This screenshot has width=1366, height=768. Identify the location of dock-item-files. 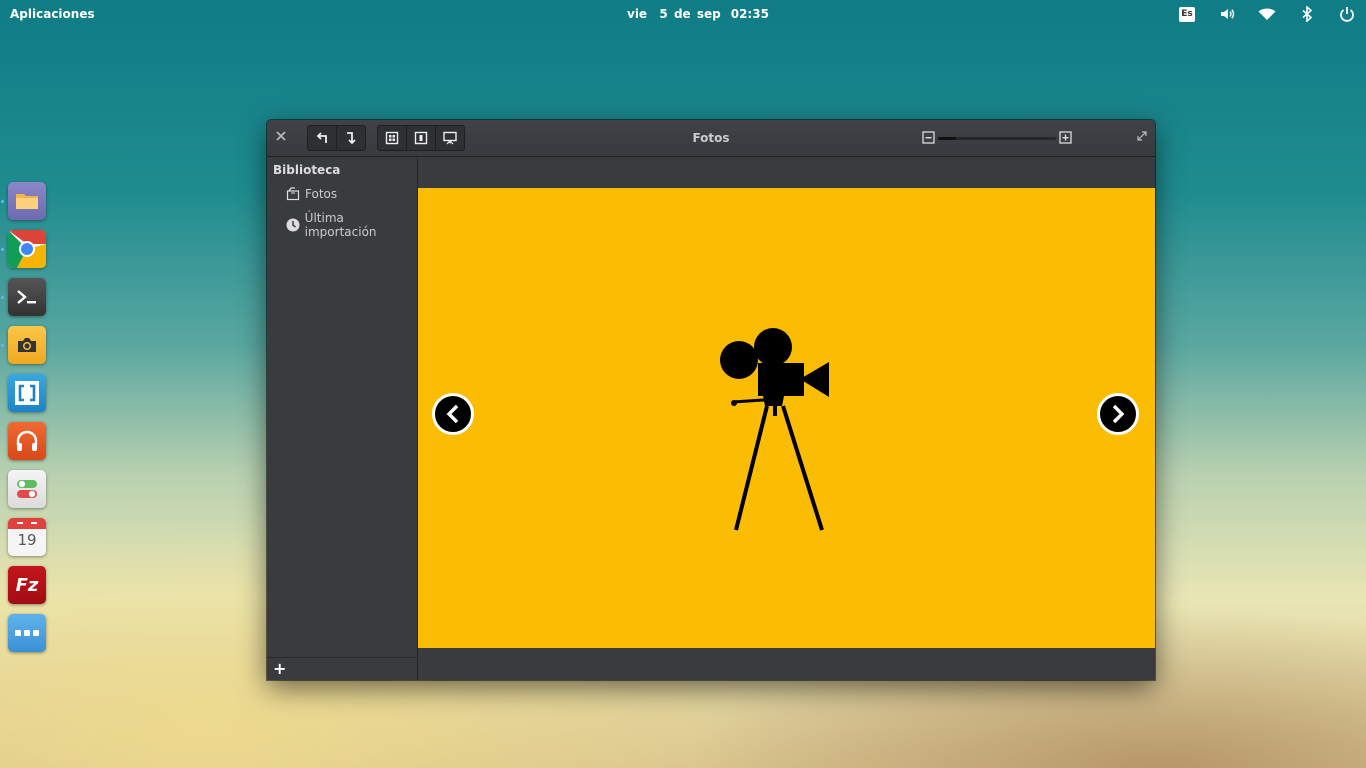
(27, 201).